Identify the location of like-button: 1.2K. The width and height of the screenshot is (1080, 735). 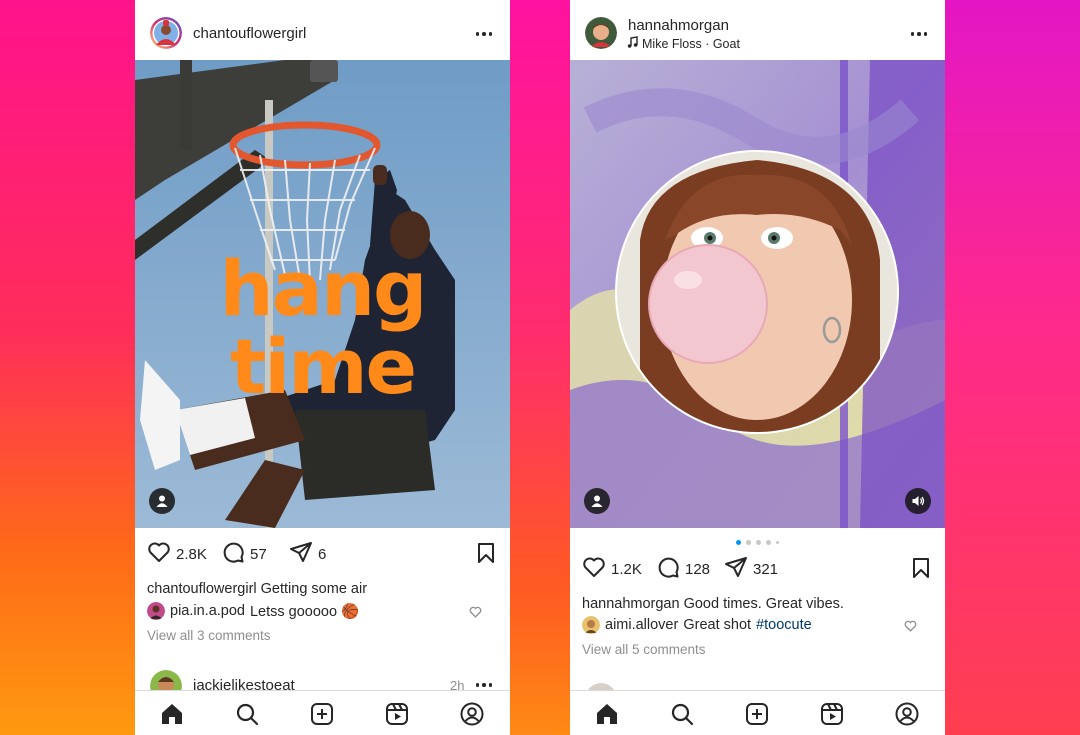
(612, 569).